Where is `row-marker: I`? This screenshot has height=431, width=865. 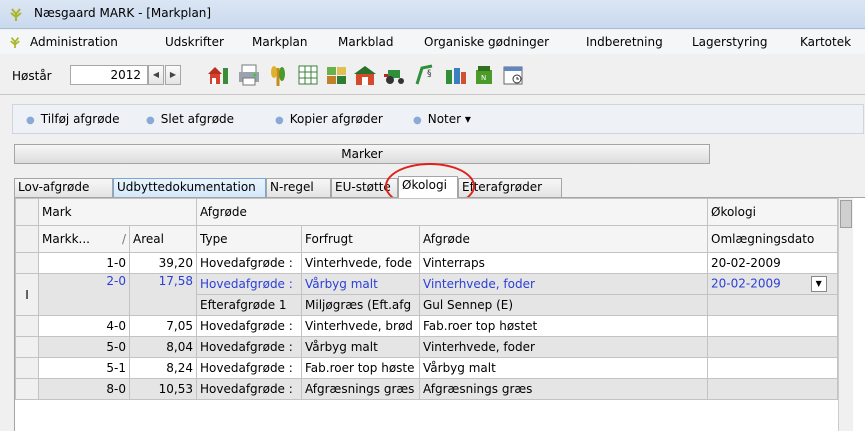
row-marker: I is located at coordinates (27, 294).